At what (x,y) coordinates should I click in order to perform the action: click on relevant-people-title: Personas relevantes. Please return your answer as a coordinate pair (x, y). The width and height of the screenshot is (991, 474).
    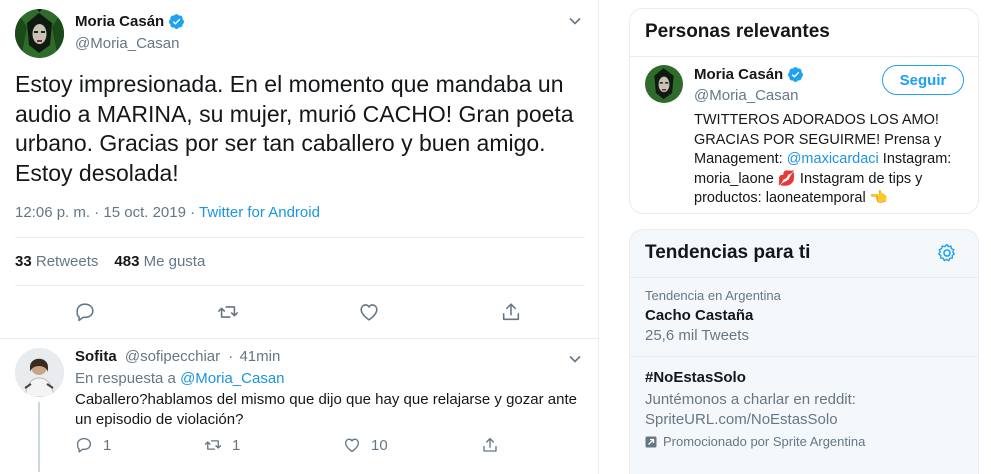
    Looking at the image, I should click on (737, 31).